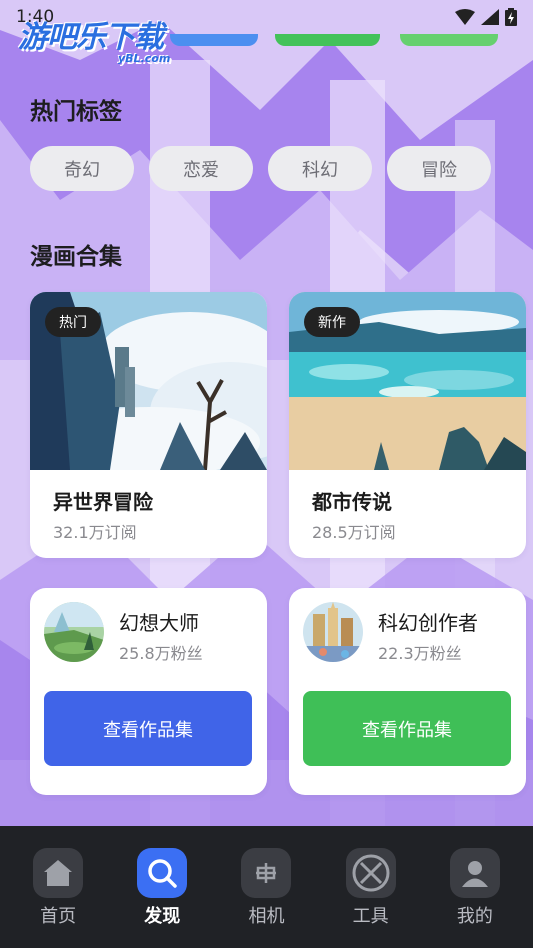 The width and height of the screenshot is (533, 948). Describe the element at coordinates (159, 623) in the screenshot. I see `creator-name: 幻想大师` at that location.